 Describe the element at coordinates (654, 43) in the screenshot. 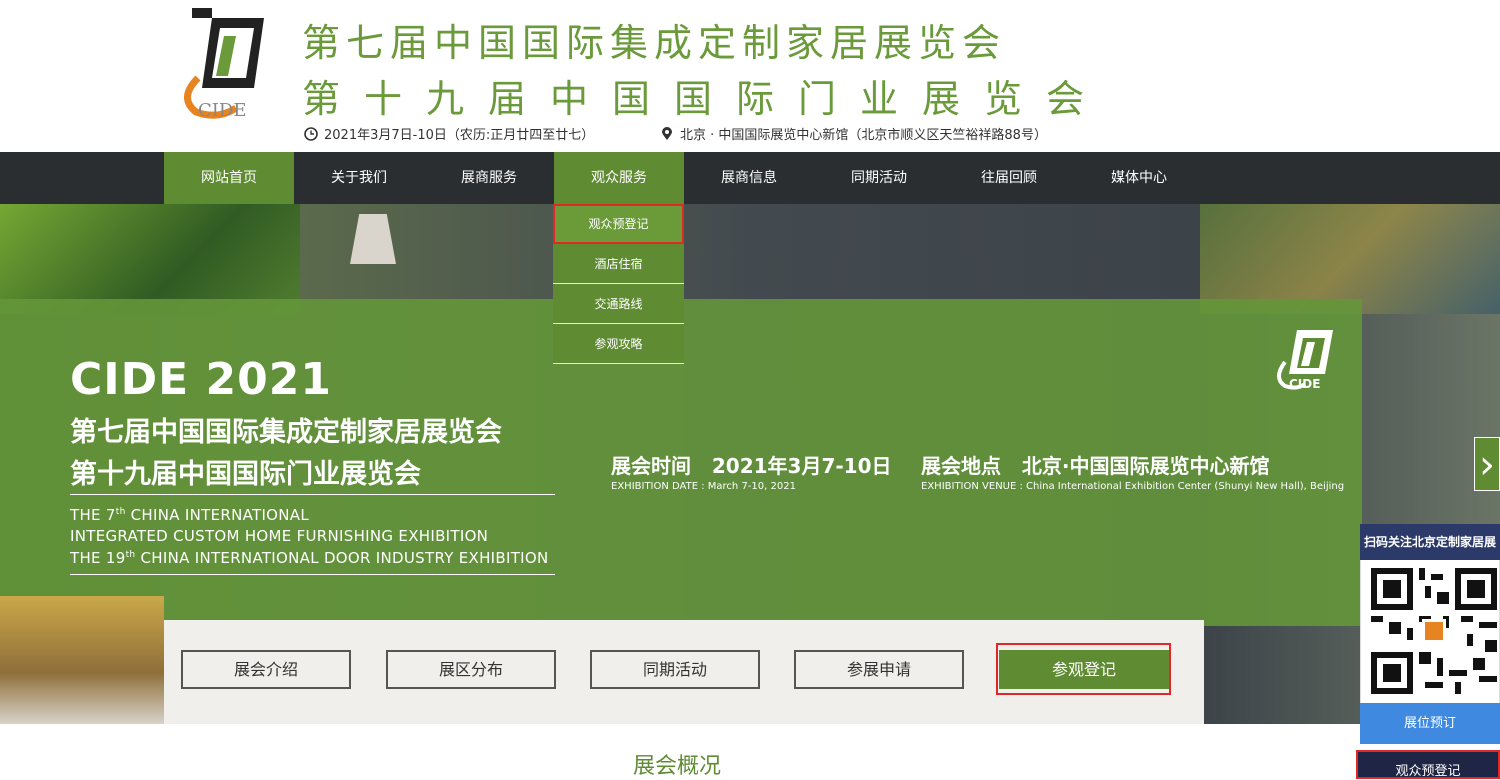

I see `title-line-1: 第七届中国国际集成定制家居展览会` at that location.